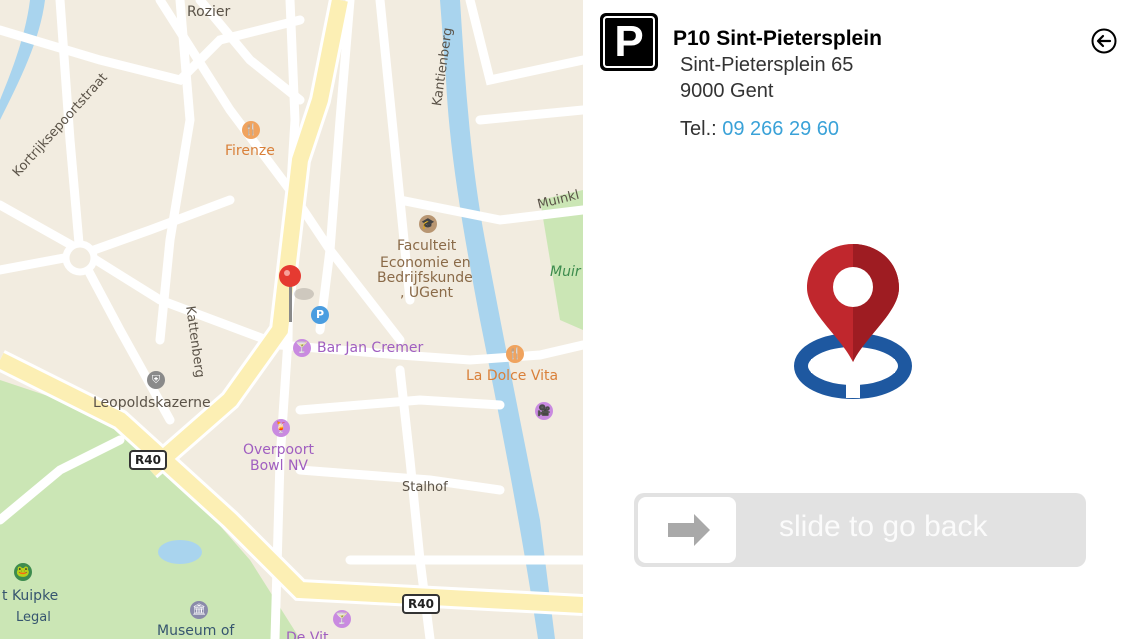  Describe the element at coordinates (767, 65) in the screenshot. I see `address-line-1: Sint-Pietersplein 65` at that location.